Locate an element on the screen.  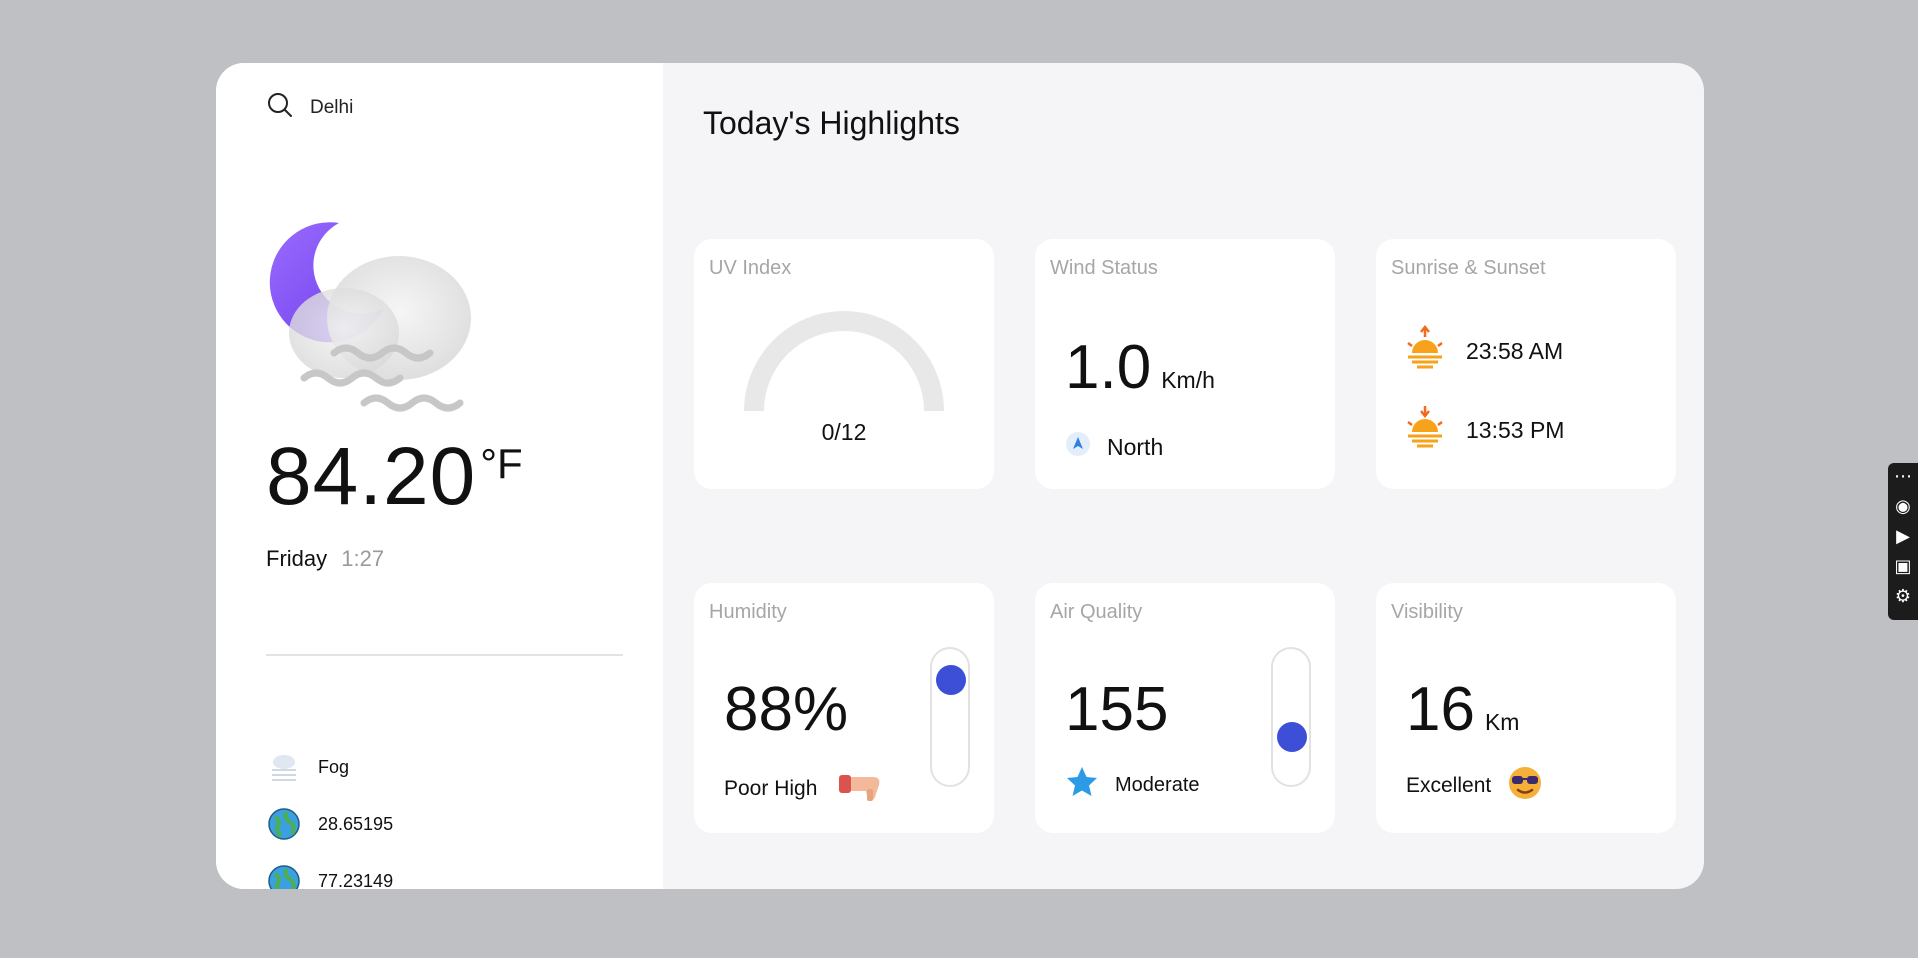
card-title: Sunrise & Sunset is located at coordinates (1468, 268).